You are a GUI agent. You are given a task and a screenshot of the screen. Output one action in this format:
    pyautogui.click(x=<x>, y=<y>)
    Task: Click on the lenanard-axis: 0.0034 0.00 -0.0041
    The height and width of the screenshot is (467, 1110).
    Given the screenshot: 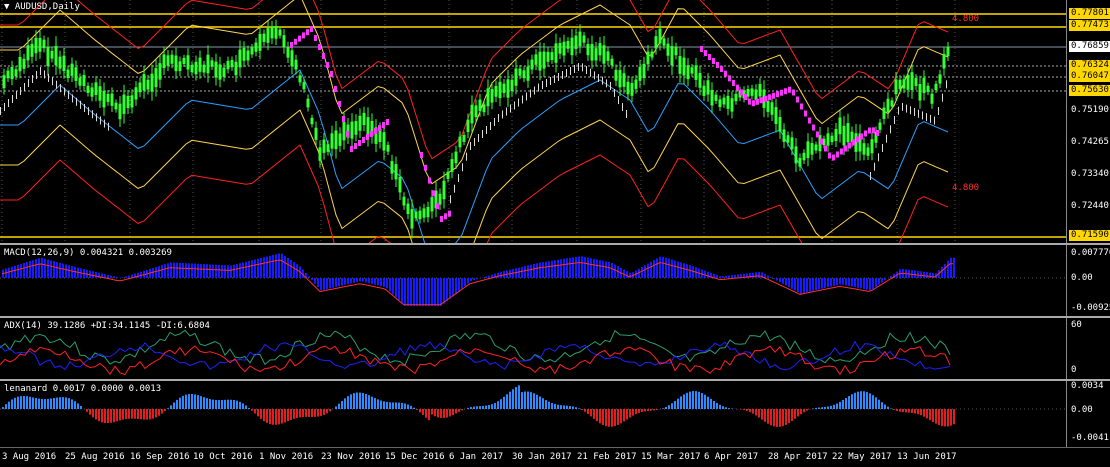 What is the action you would take?
    pyautogui.click(x=1088, y=414)
    